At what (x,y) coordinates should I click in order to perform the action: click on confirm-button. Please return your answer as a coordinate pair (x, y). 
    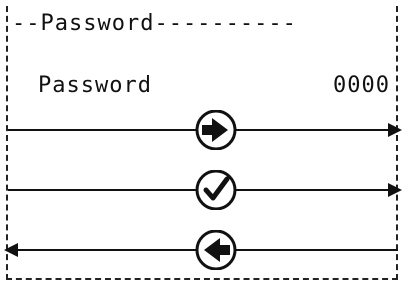
    Looking at the image, I should click on (202, 190).